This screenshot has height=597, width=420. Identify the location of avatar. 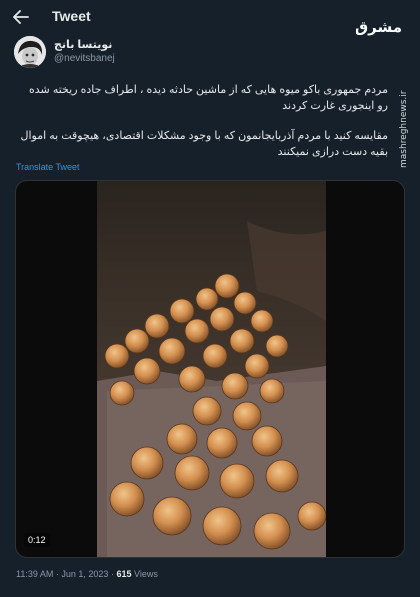
(30, 52).